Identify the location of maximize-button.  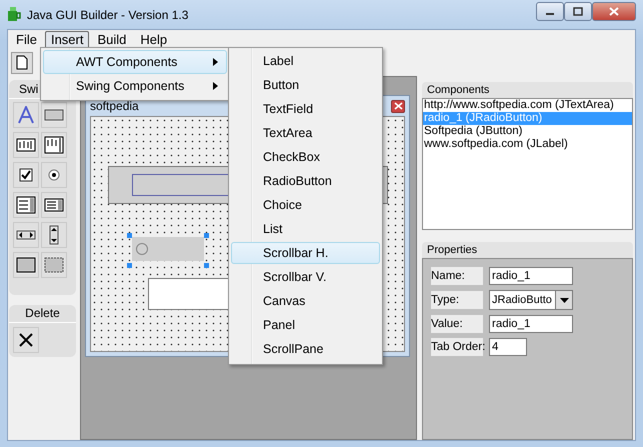
(578, 11).